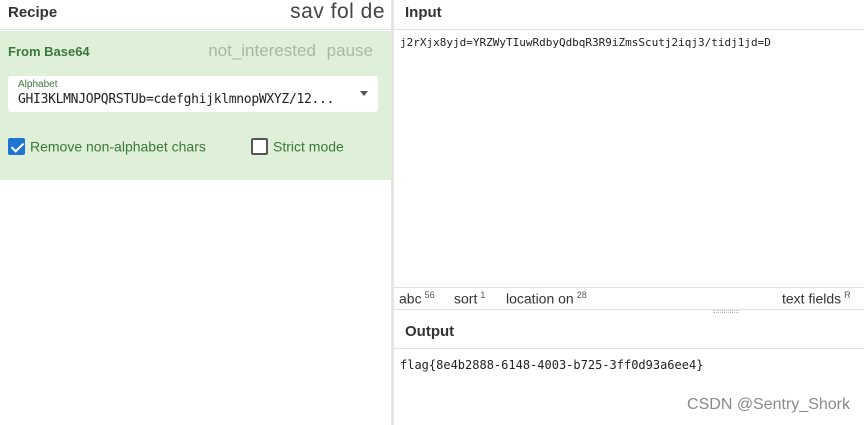 The image size is (864, 425). Describe the element at coordinates (430, 331) in the screenshot. I see `output-title: Output` at that location.